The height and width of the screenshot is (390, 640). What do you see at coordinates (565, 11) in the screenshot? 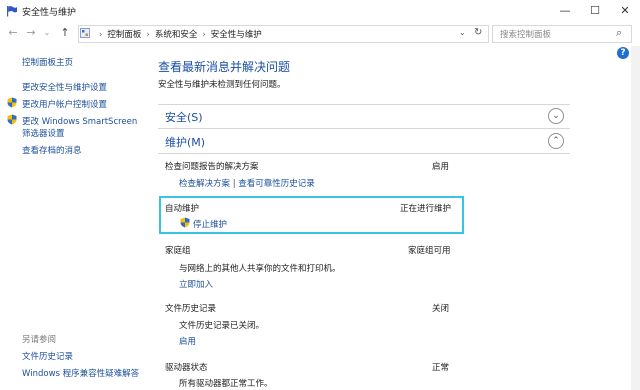
I see `minimize-button: —` at bounding box center [565, 11].